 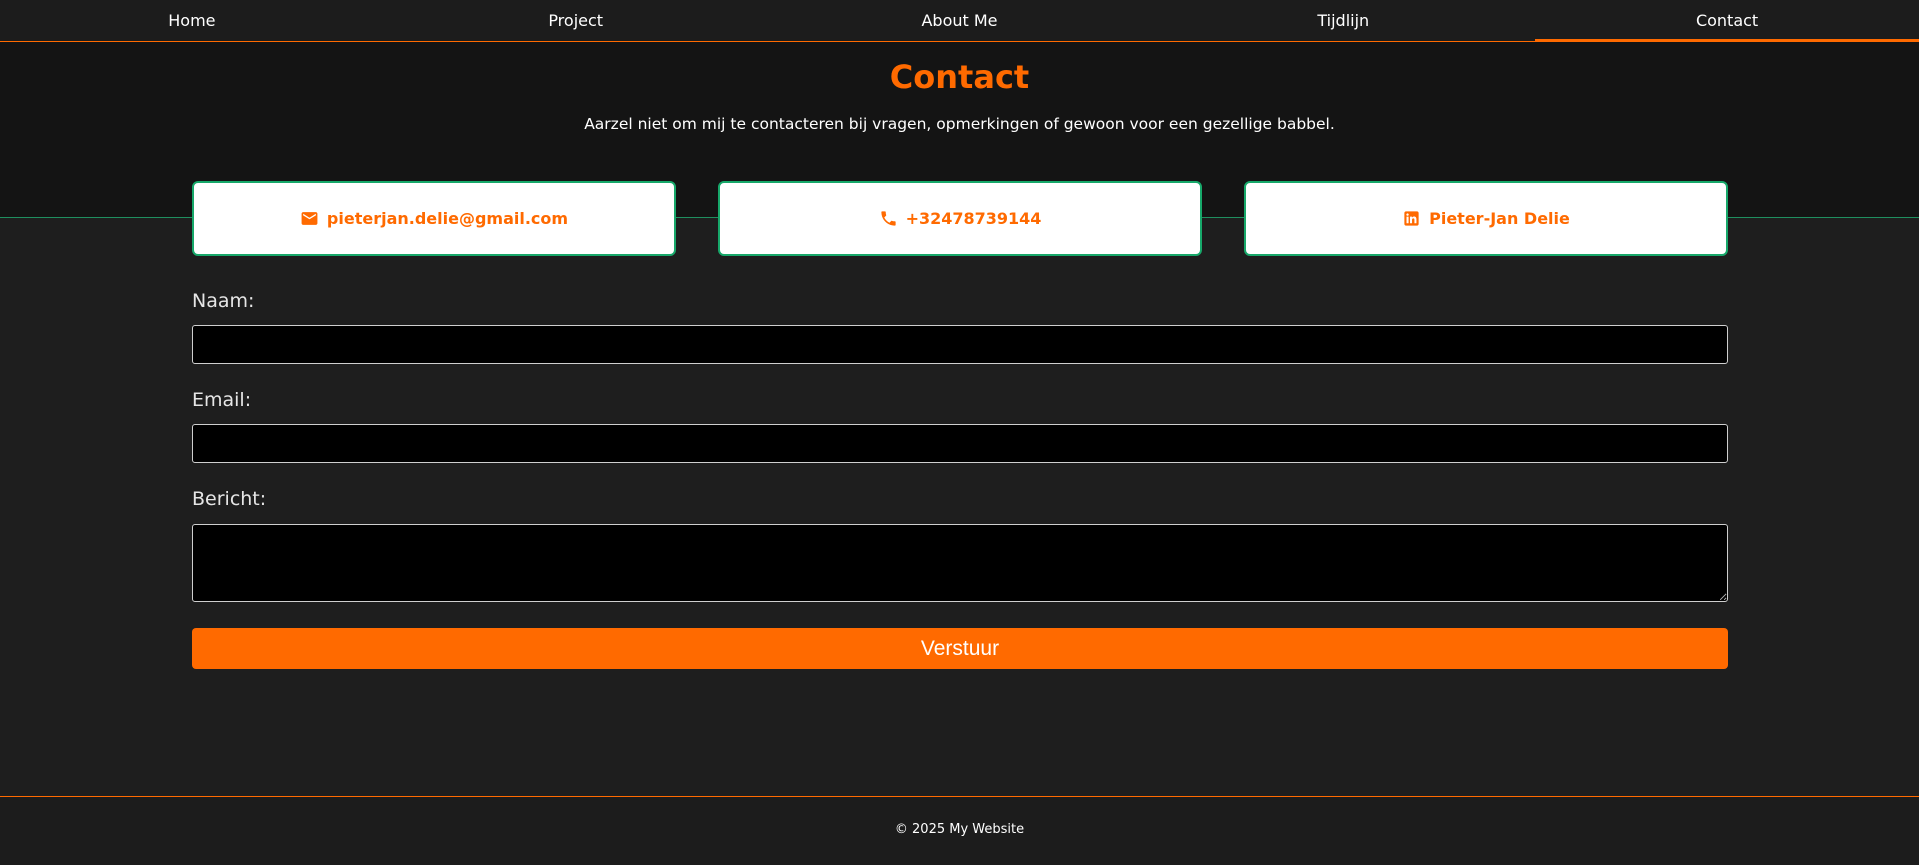 I want to click on email-card-label: pieterjan.delie@gmail.com, so click(x=447, y=218).